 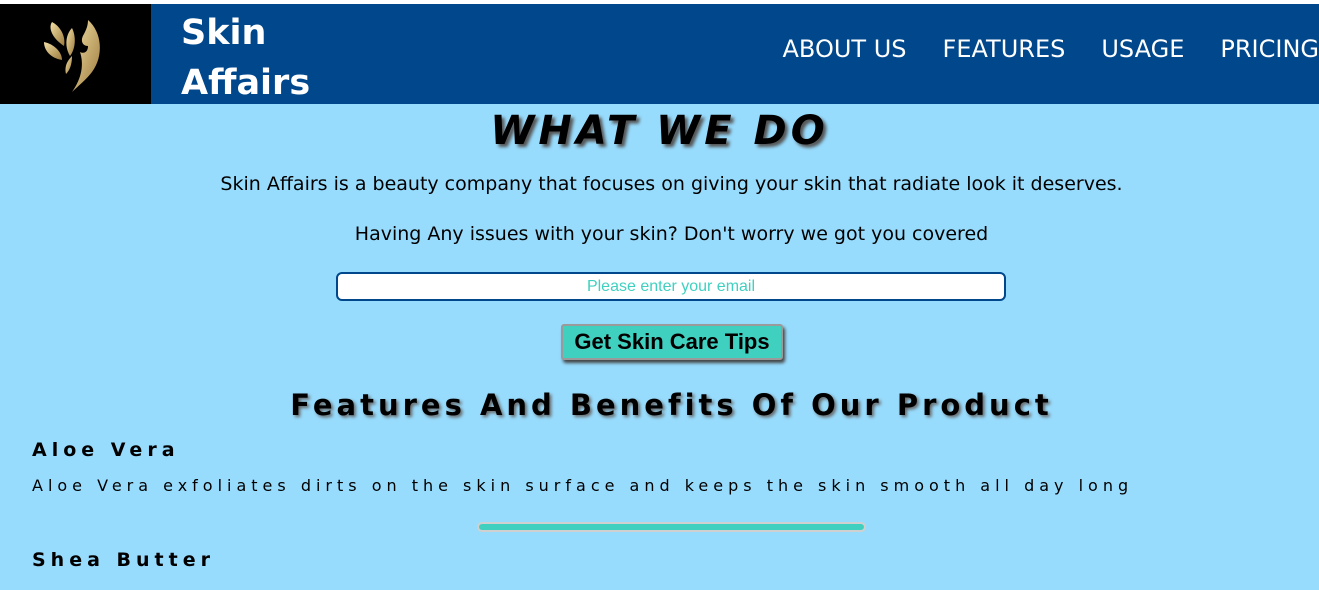 What do you see at coordinates (123, 560) in the screenshot?
I see `feature-name: Shea Butter` at bounding box center [123, 560].